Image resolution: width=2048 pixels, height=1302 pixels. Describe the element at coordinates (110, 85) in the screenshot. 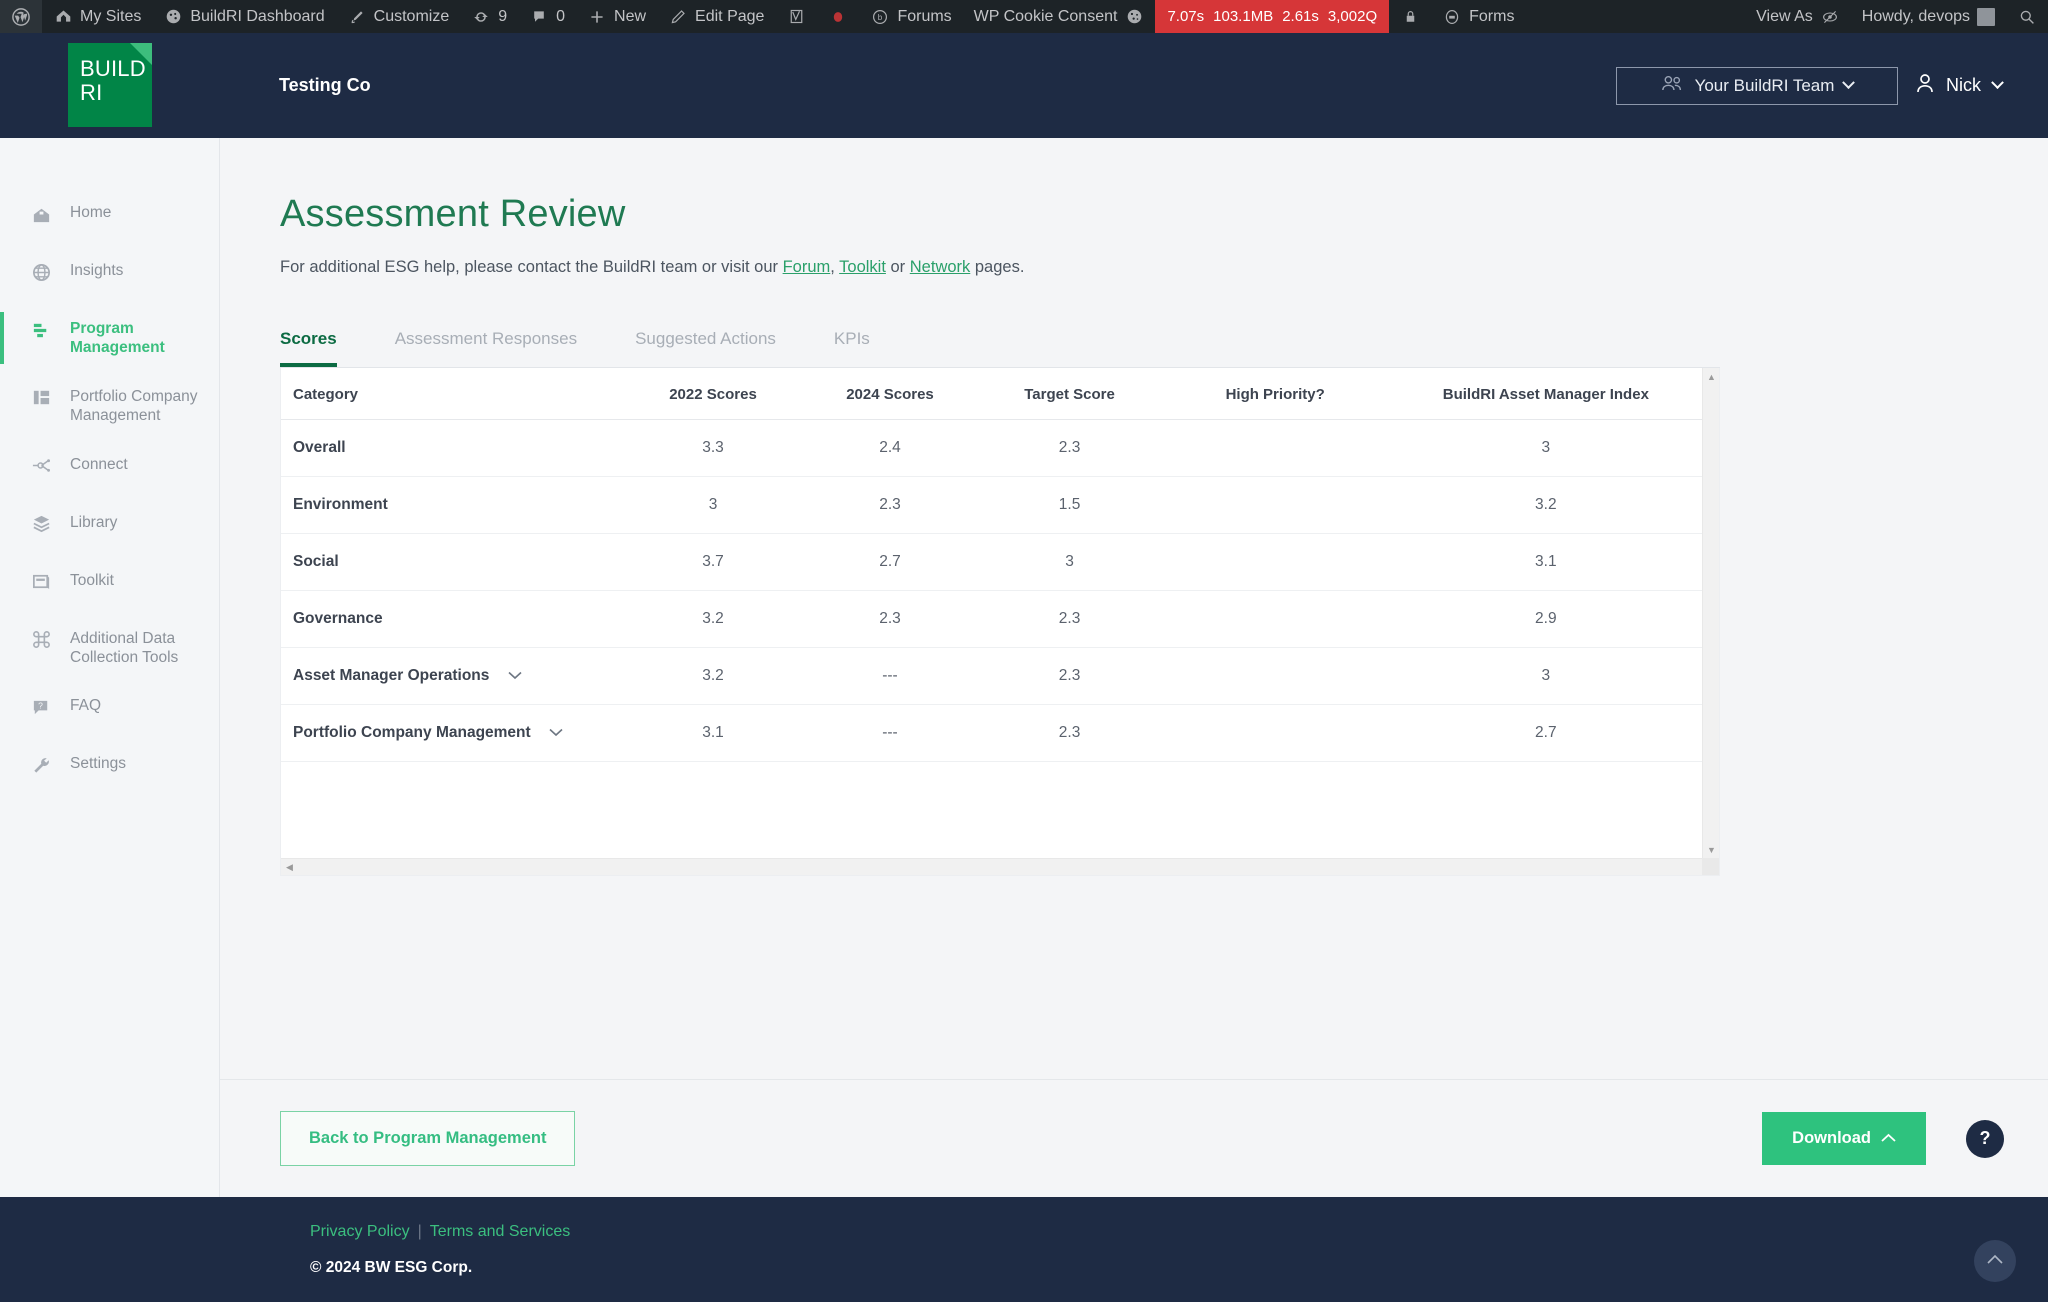

I see `buildri-logo: BUILD RI` at that location.